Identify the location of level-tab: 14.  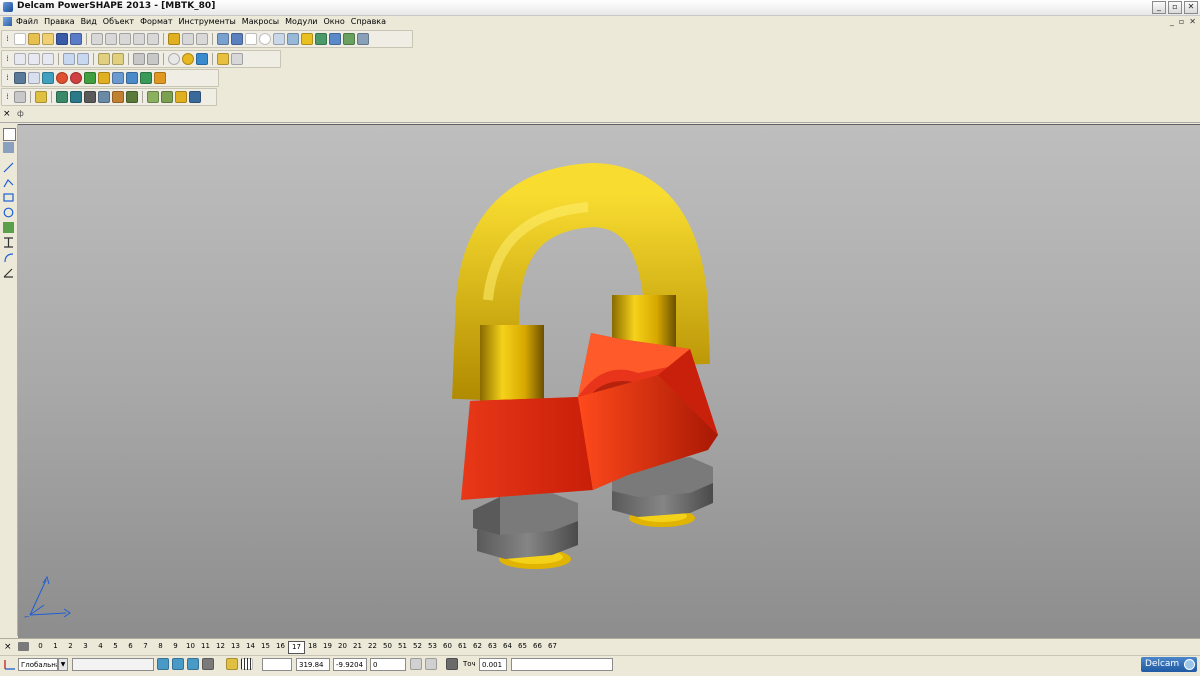
(250, 646).